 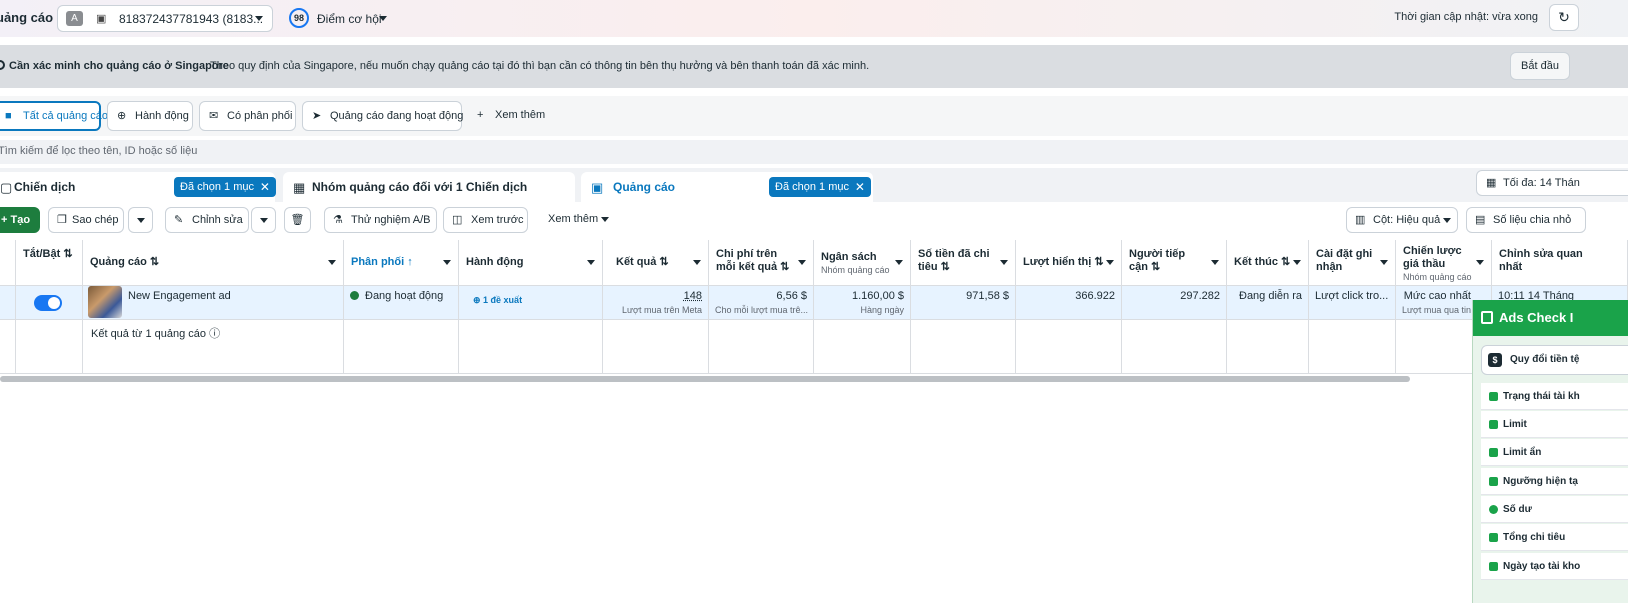 I want to click on row-ad-name: New Engagement ad, so click(x=213, y=303).